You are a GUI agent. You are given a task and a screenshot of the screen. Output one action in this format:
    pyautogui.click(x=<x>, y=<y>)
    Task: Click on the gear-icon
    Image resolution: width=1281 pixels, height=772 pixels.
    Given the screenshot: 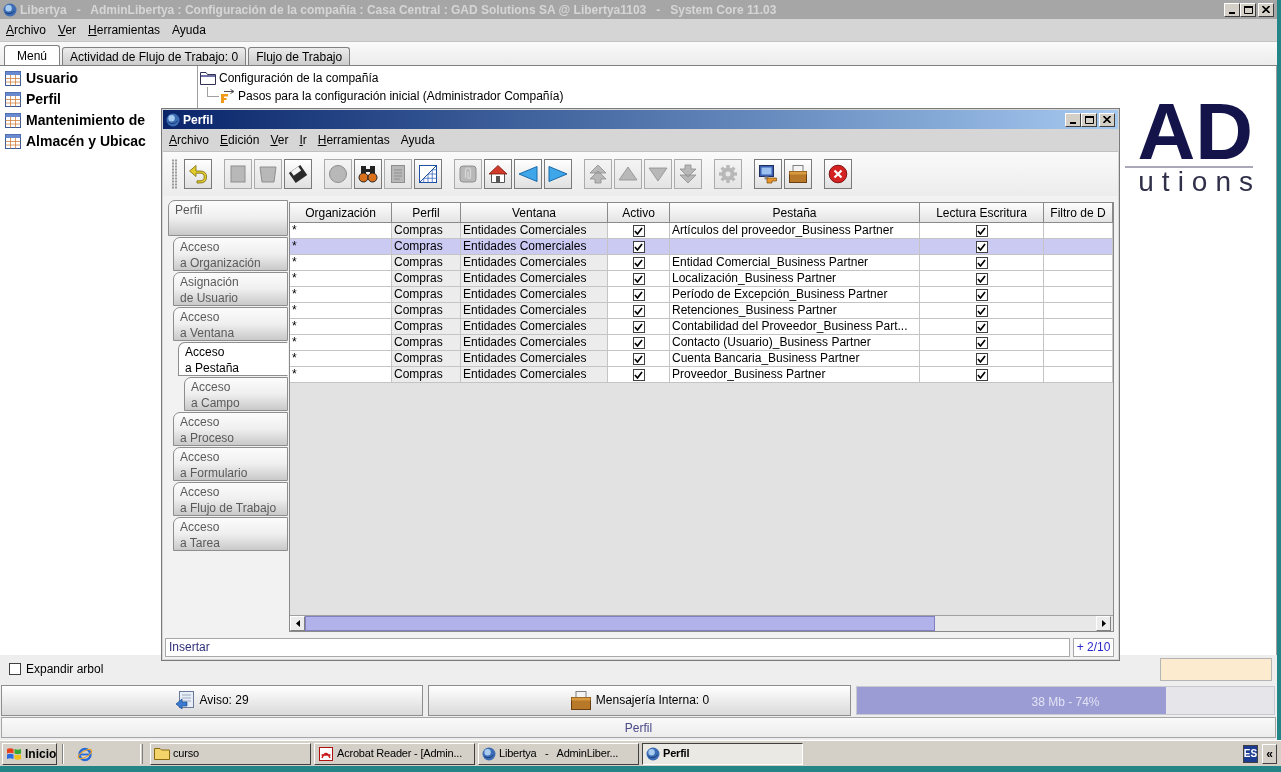 What is the action you would take?
    pyautogui.click(x=728, y=174)
    